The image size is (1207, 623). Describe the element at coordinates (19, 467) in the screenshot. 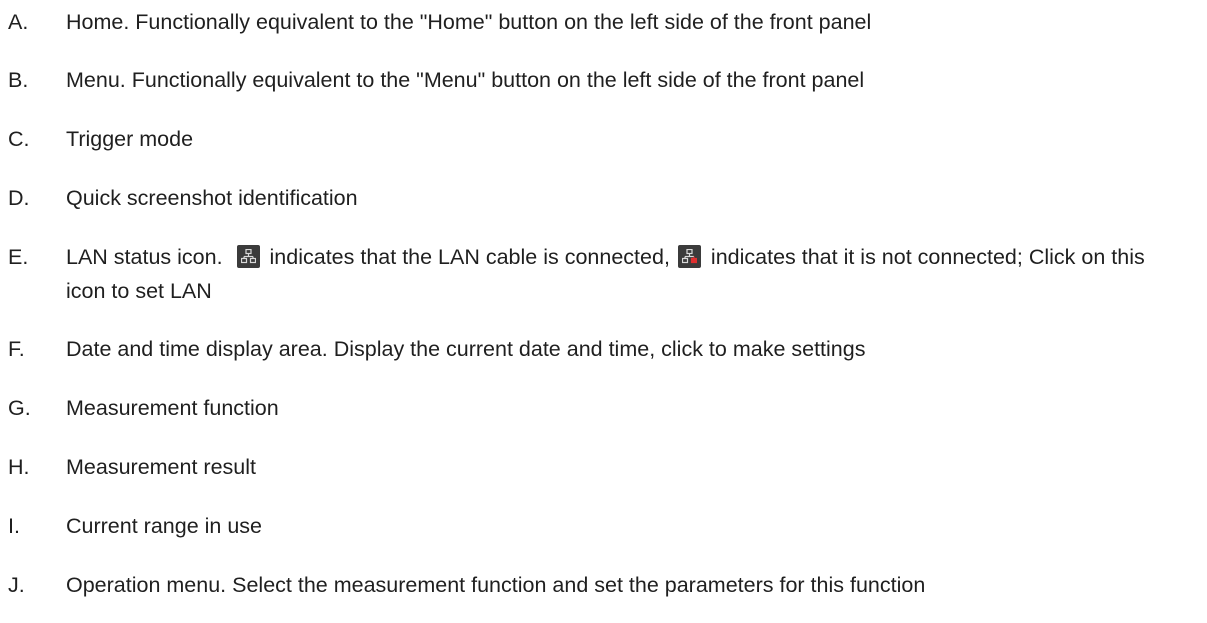

I see `item-letter: H.` at that location.